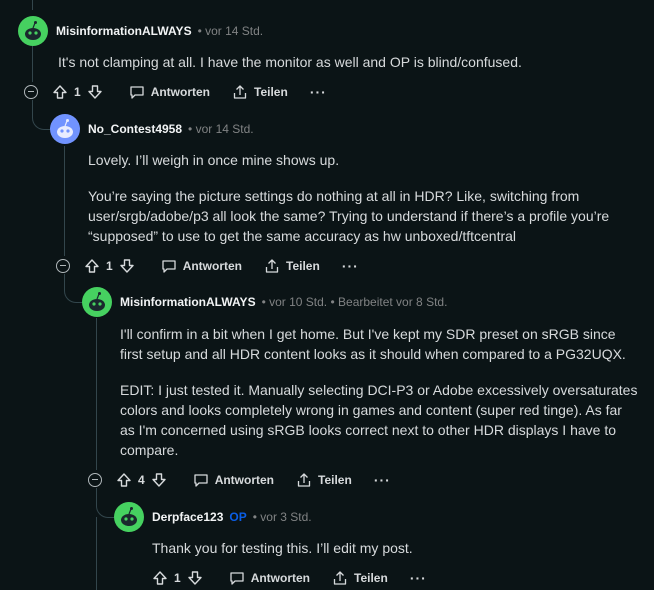 Image resolution: width=654 pixels, height=590 pixels. I want to click on comment-author: Derpface123, so click(187, 517).